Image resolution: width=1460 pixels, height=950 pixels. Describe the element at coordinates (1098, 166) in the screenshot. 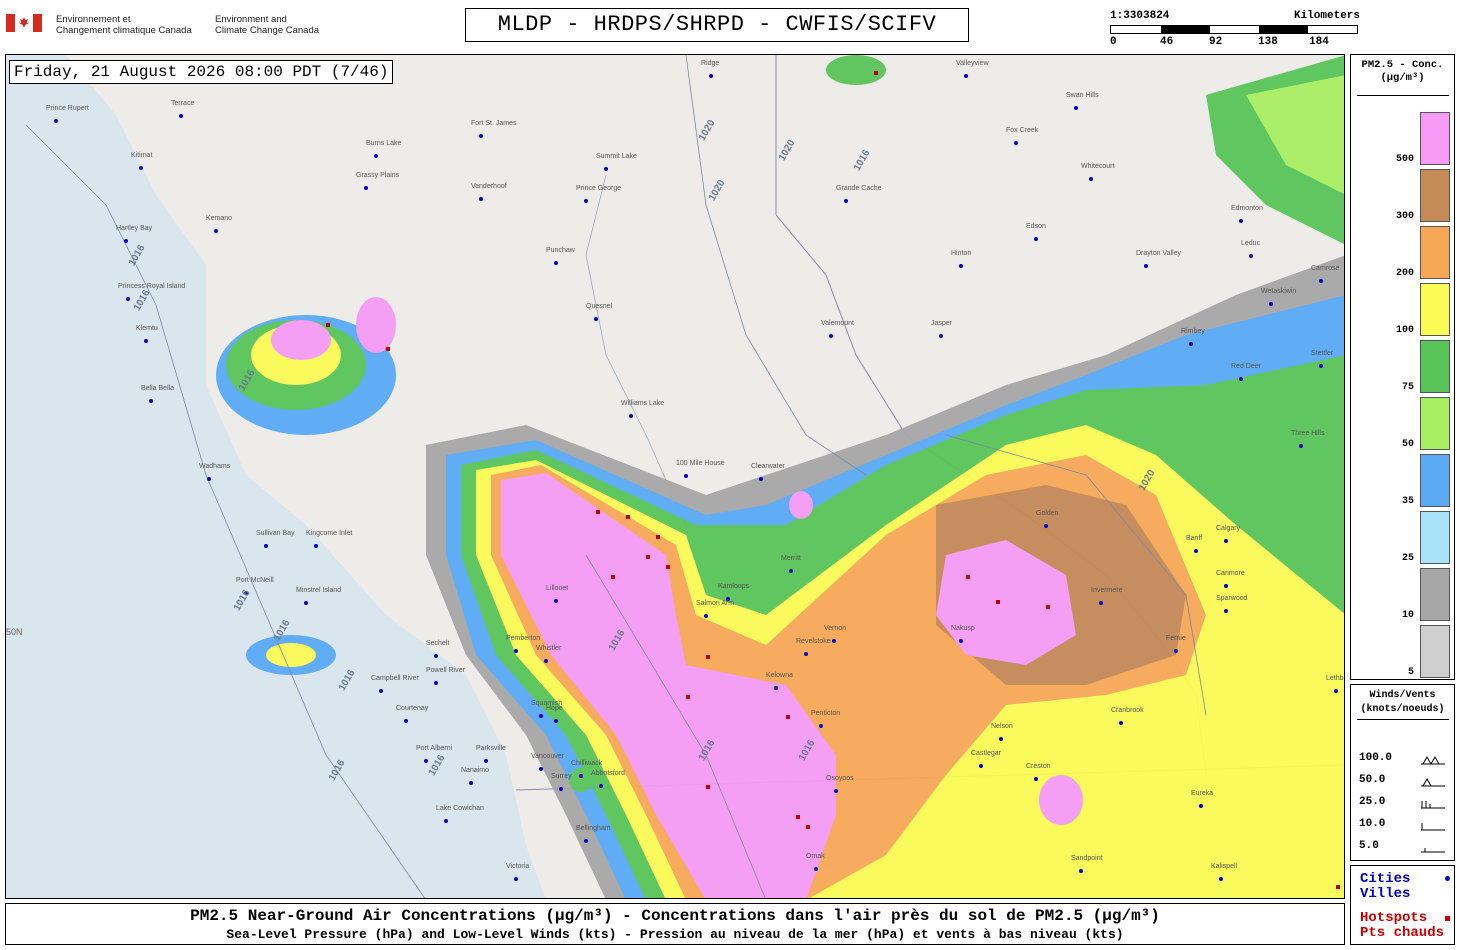

I see `place-label: Whitecourt` at that location.